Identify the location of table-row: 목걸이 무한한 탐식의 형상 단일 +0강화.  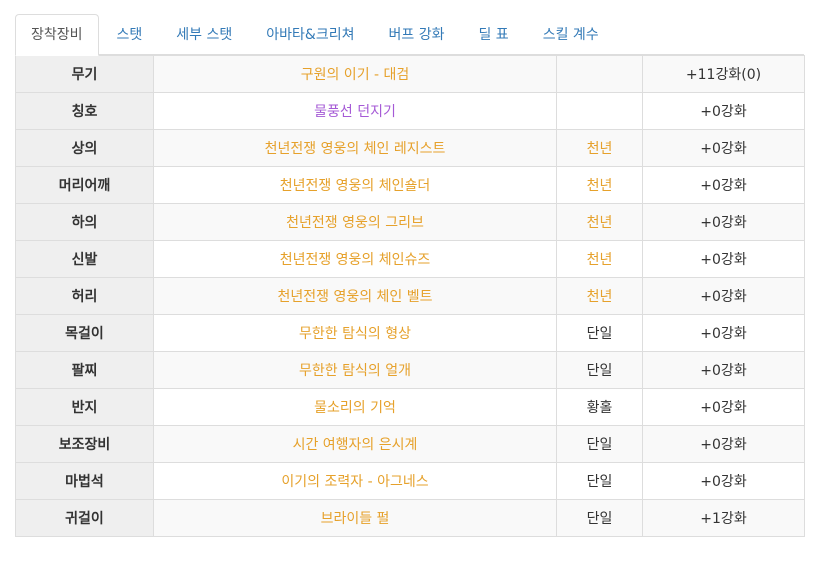
(410, 333).